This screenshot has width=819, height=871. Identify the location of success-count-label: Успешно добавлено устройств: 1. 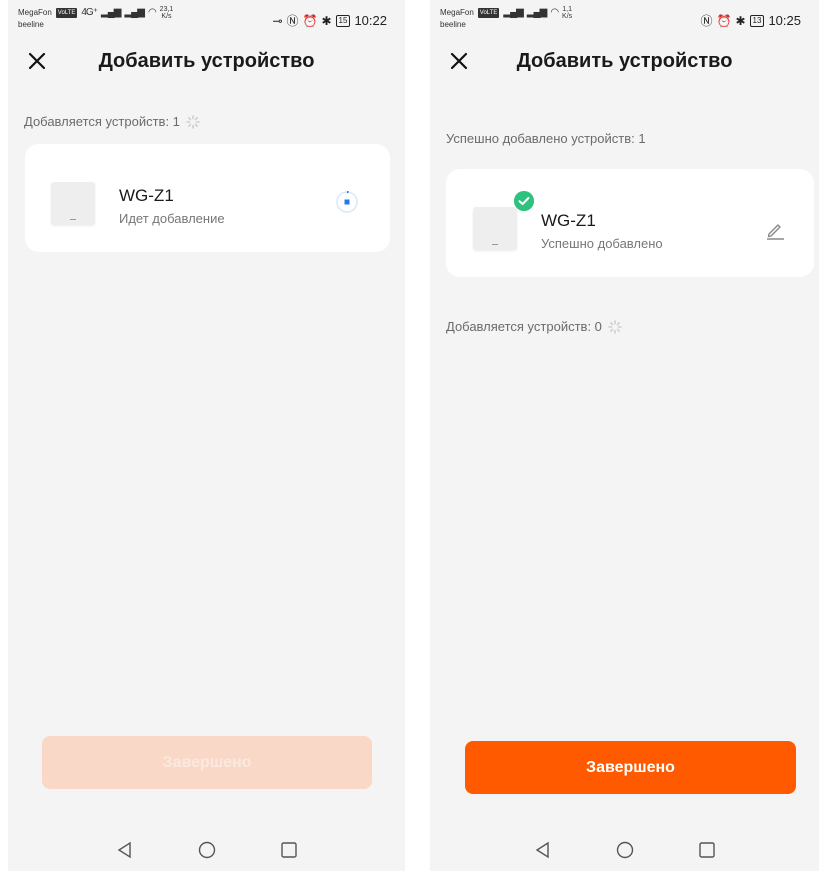
(546, 138).